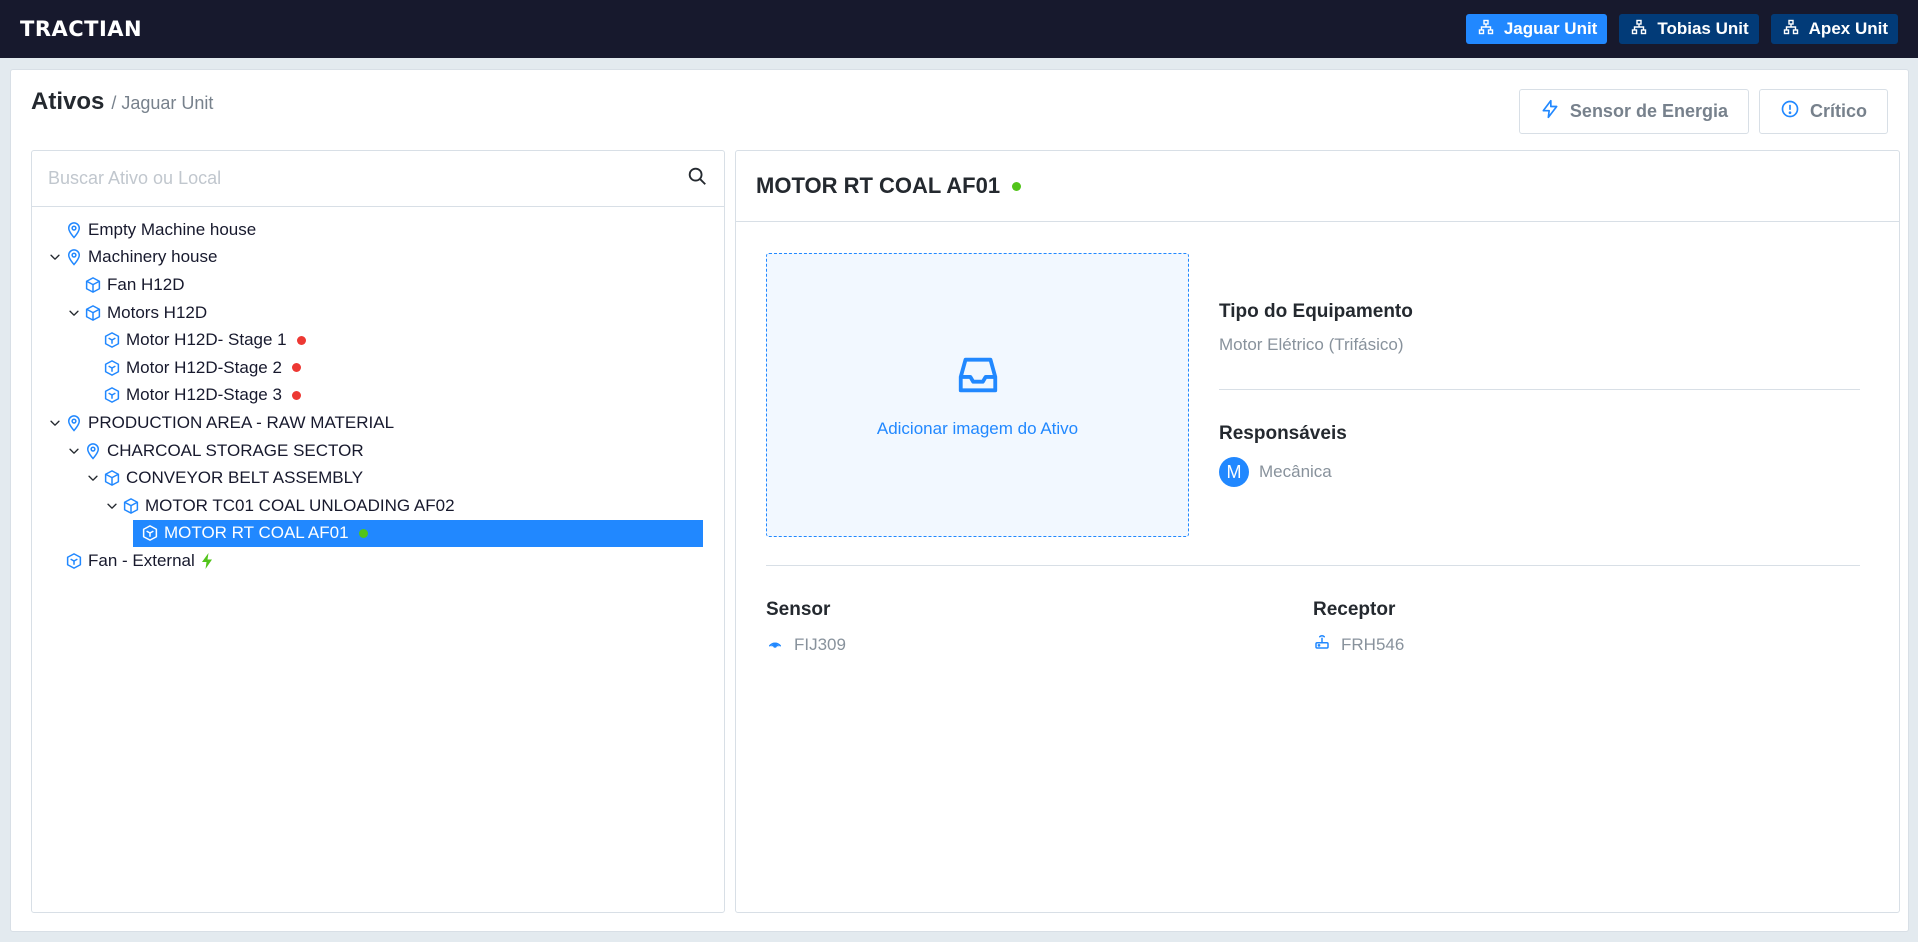 The image size is (1918, 942). I want to click on tree-item-label: Fan - External, so click(141, 560).